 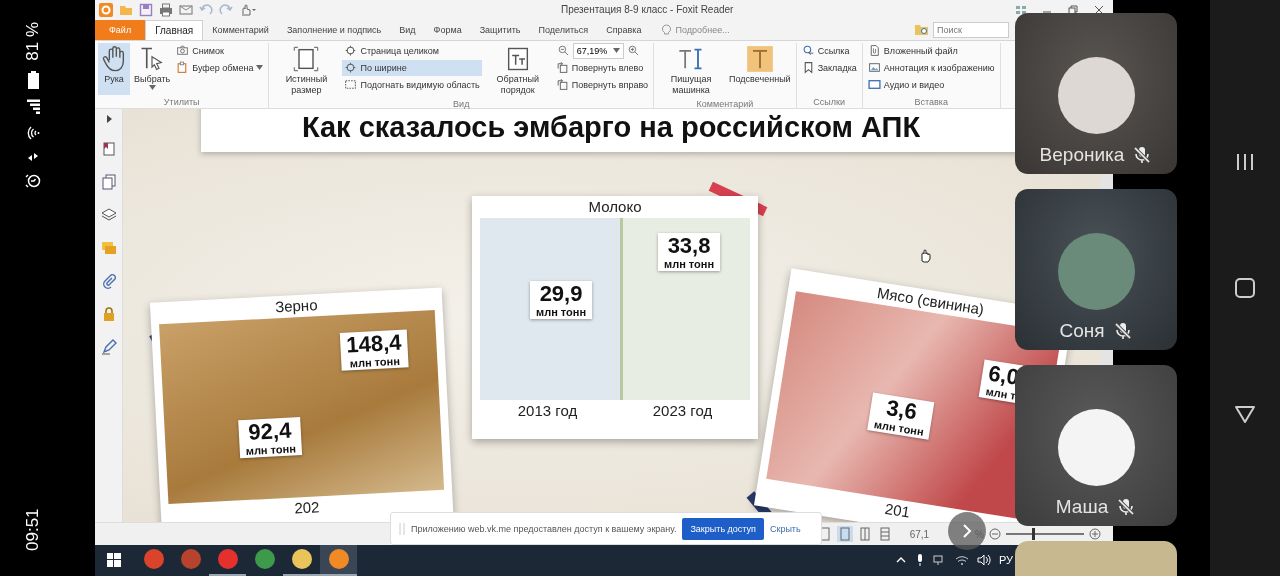 I want to click on ribbon-button: Аудио и видео, so click(x=931, y=84).